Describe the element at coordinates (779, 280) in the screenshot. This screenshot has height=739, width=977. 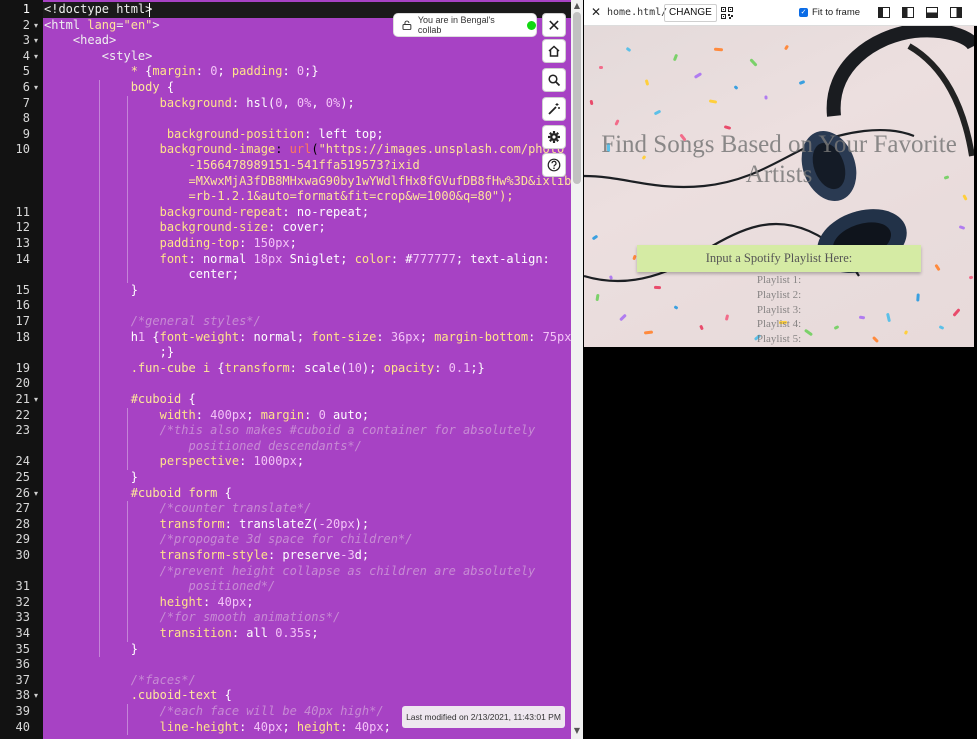
I see `playlist-item: Playlist 1:` at that location.